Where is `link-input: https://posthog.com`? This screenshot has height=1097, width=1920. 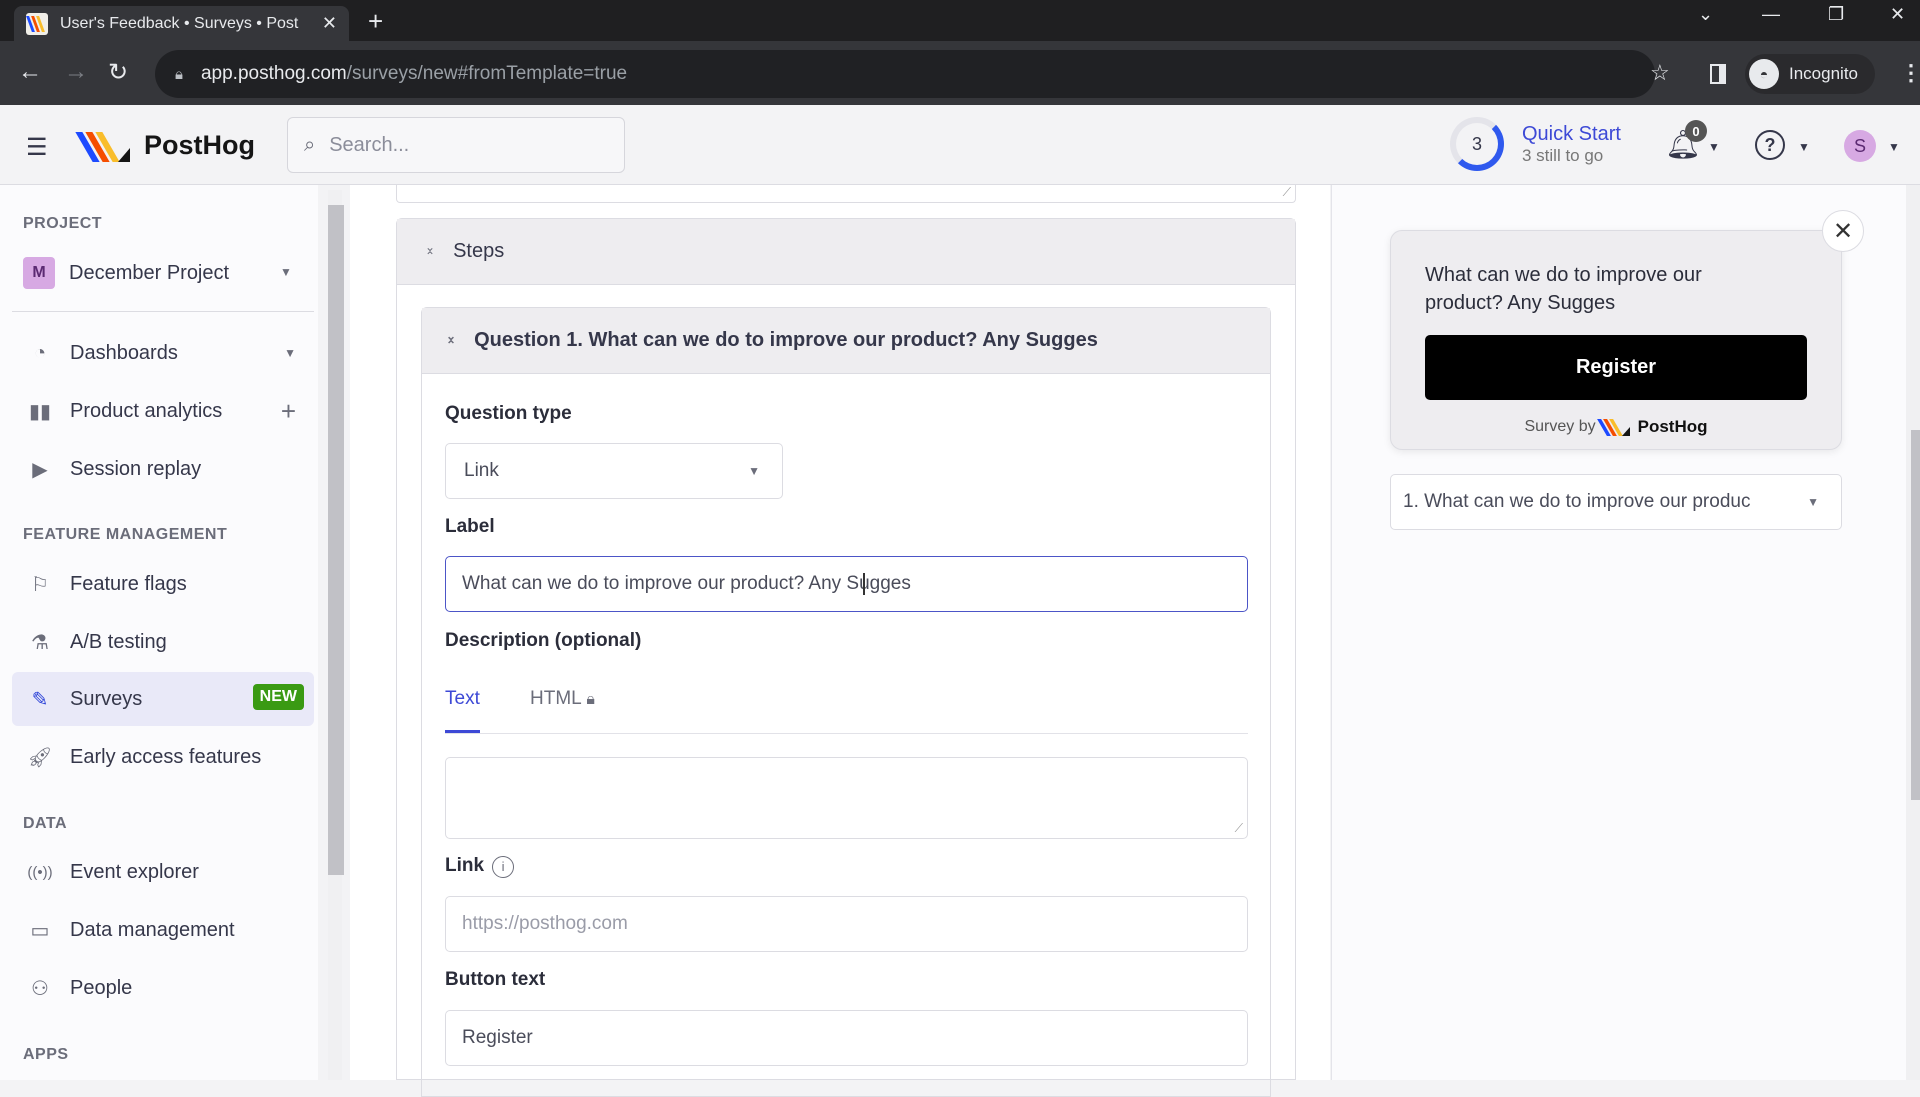 link-input: https://posthog.com is located at coordinates (846, 924).